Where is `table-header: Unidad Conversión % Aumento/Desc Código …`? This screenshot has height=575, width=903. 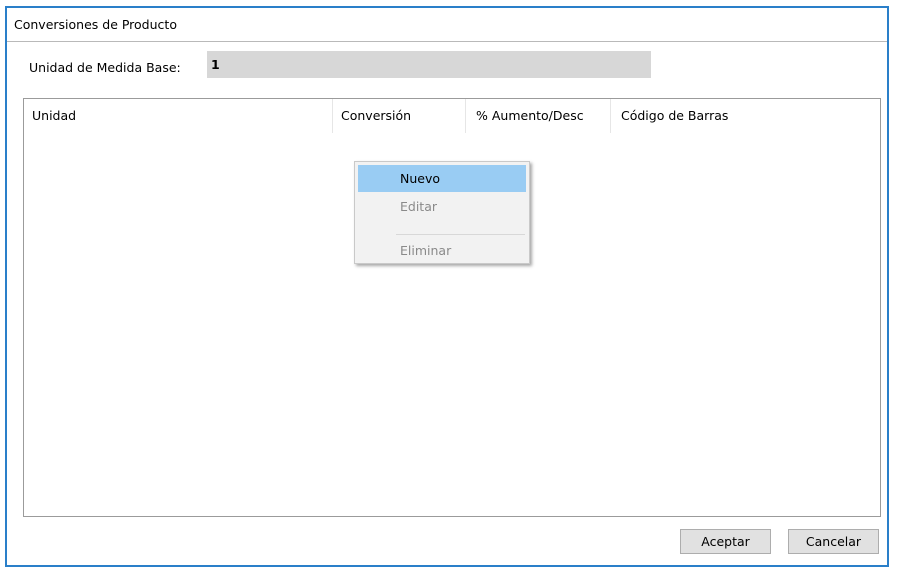
table-header: Unidad Conversión % Aumento/Desc Código … is located at coordinates (452, 116).